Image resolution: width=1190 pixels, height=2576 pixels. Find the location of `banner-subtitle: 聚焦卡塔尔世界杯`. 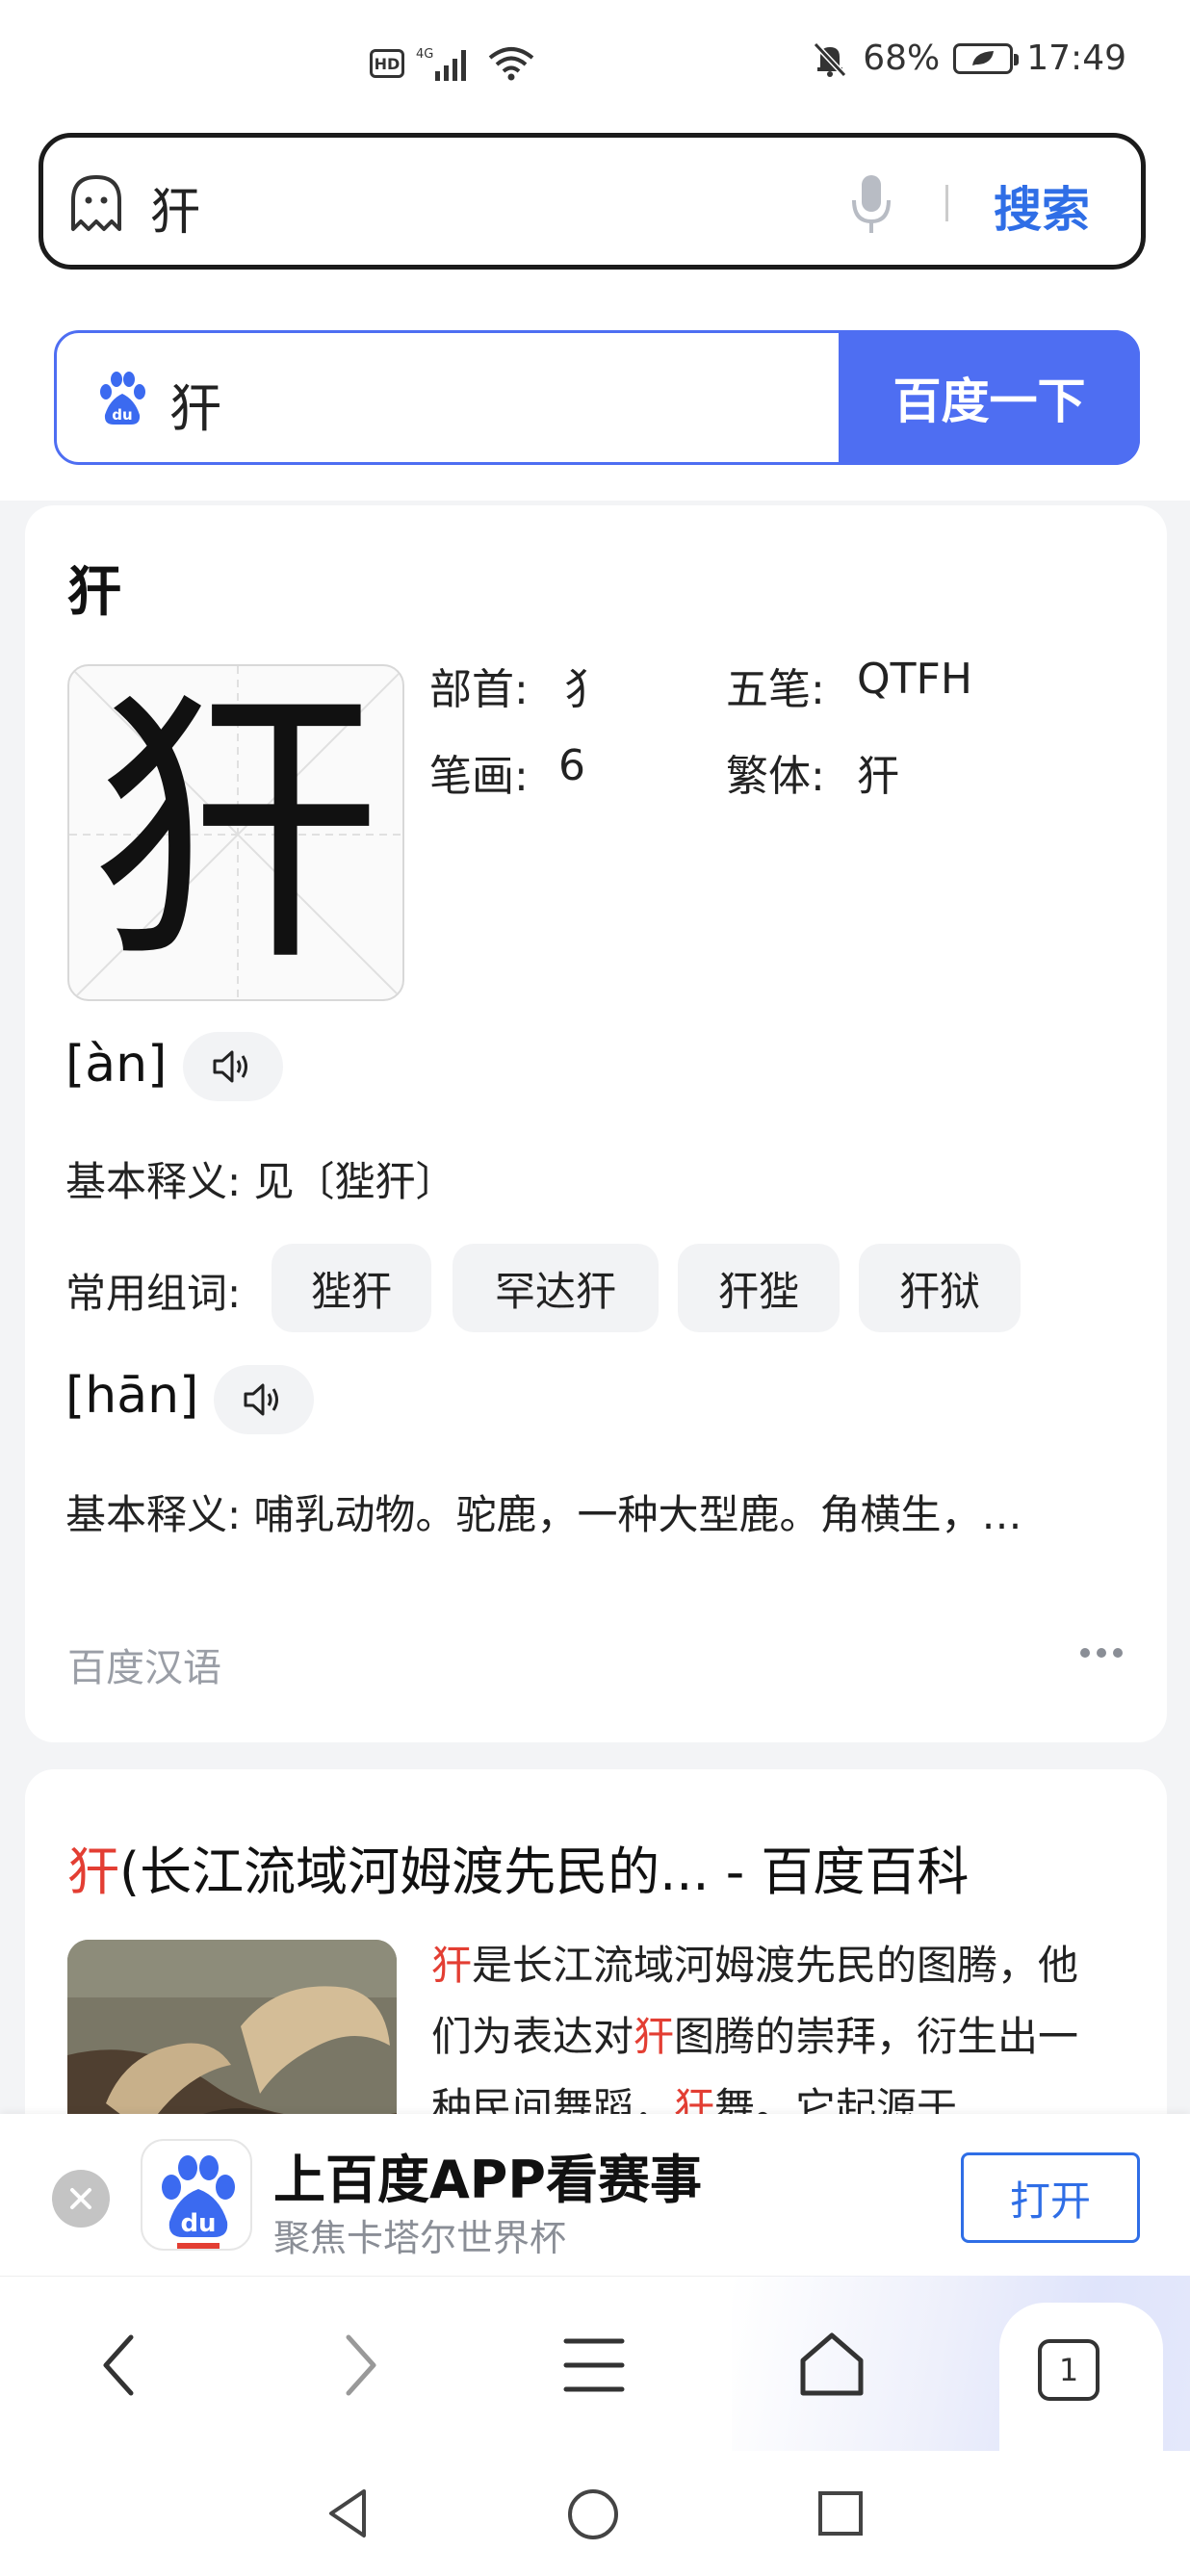

banner-subtitle: 聚焦卡塔尔世界杯 is located at coordinates (420, 2238).